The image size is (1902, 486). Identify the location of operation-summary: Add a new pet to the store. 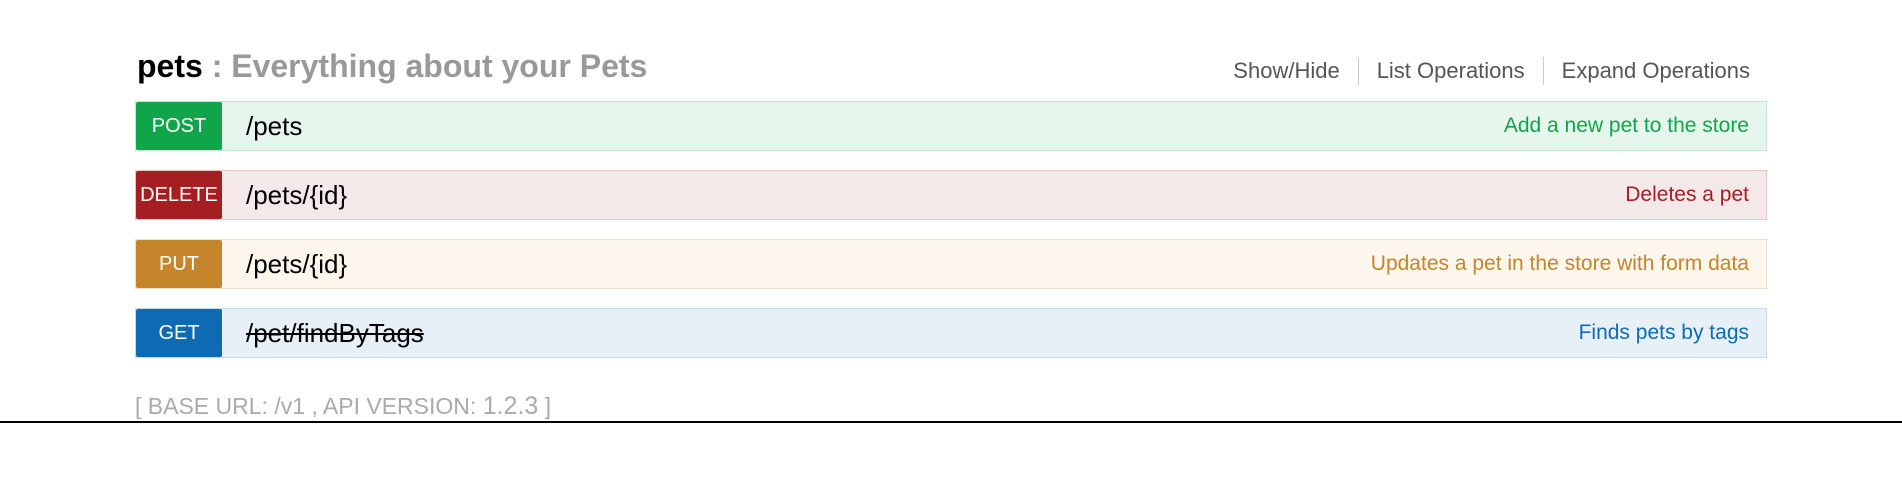
(1626, 126).